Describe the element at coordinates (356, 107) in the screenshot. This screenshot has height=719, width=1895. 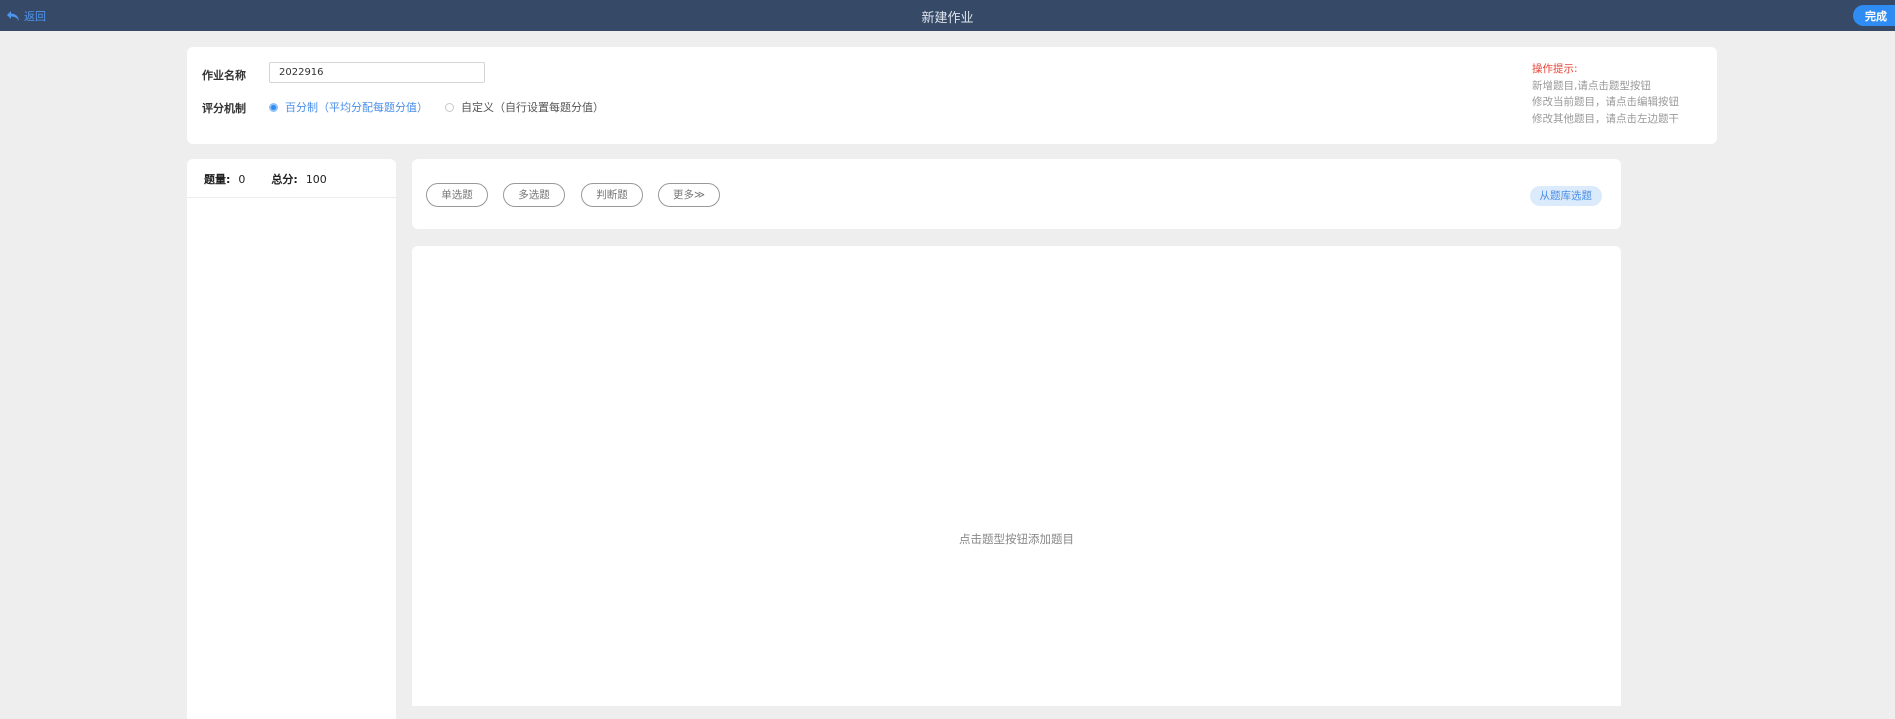
I see `scoring-option-label: 百分制（平均分配每题分值）` at that location.